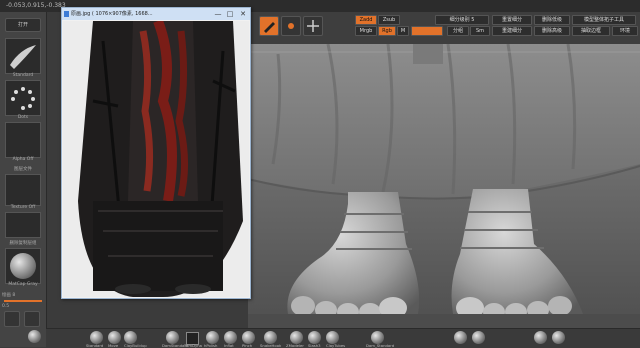 This screenshot has width=640, height=348. What do you see at coordinates (552, 20) in the screenshot?
I see `delete-lower-button: 删除低级` at bounding box center [552, 20].